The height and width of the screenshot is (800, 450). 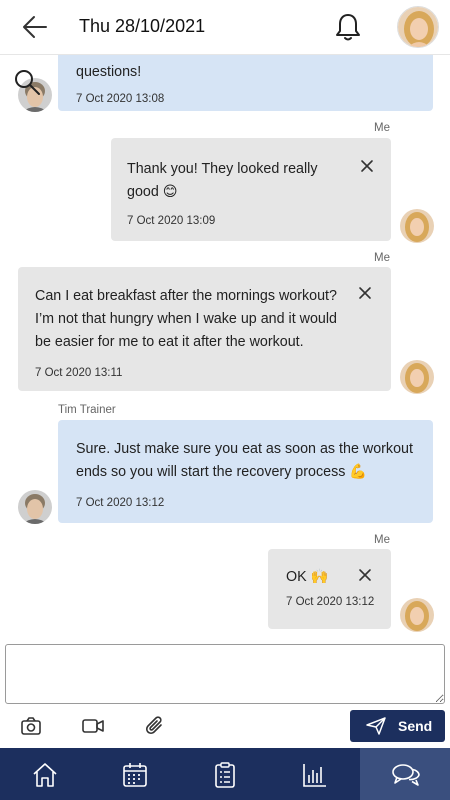 I want to click on nav-calendar, so click(x=135, y=774).